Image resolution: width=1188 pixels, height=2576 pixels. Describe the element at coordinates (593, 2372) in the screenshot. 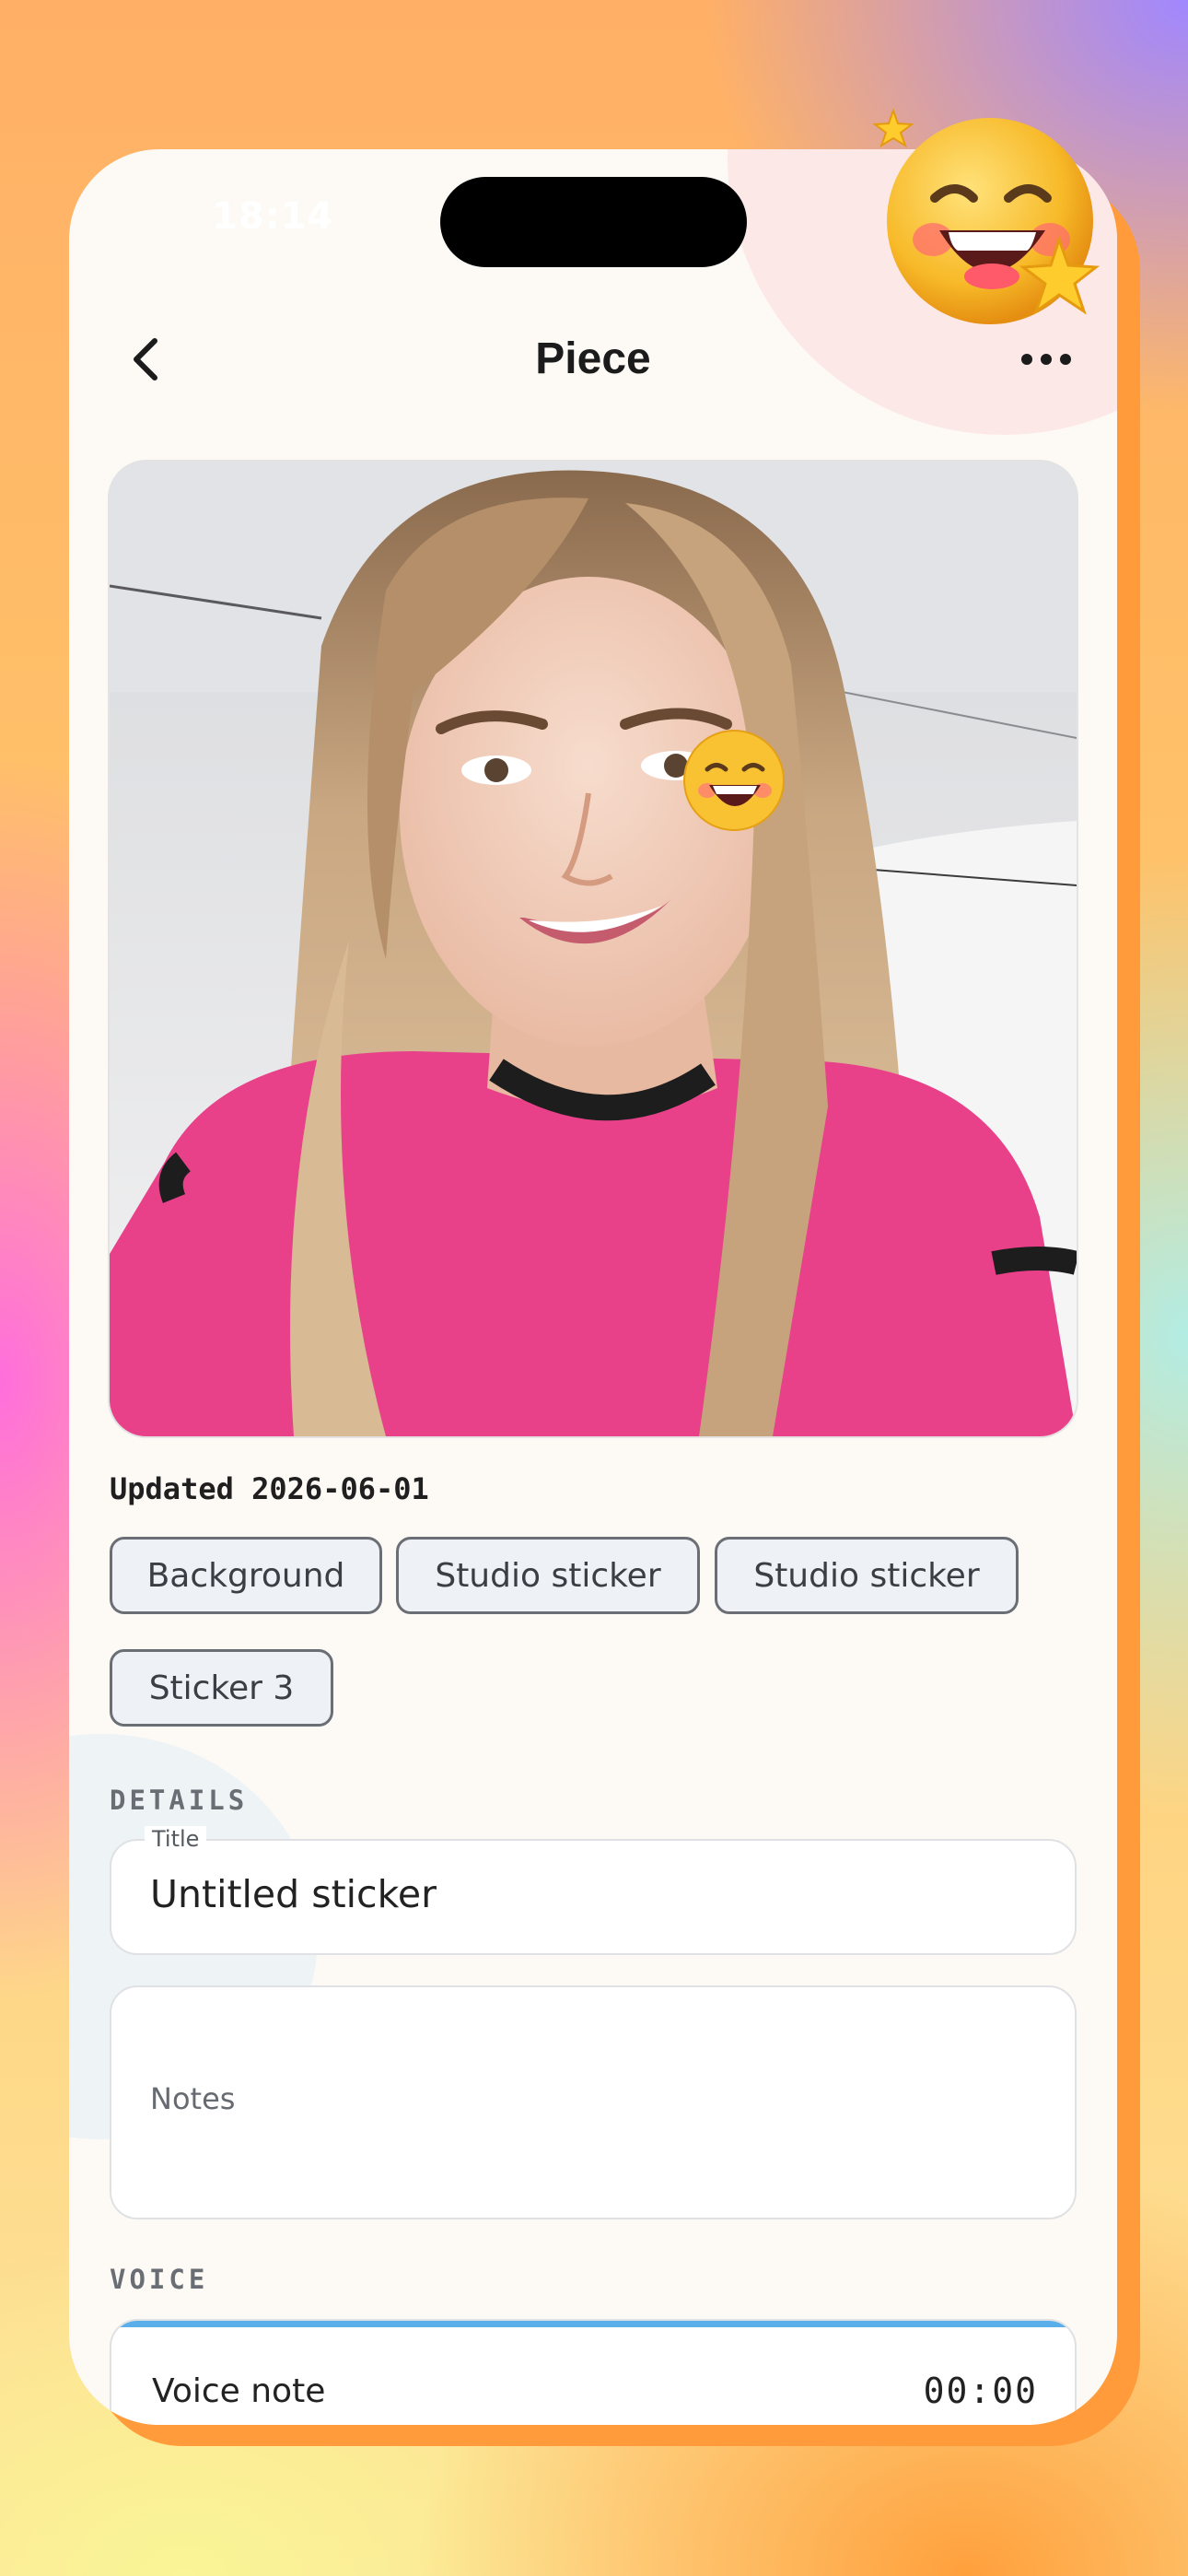

I see `voice-note-card: Voice note 00:00` at that location.